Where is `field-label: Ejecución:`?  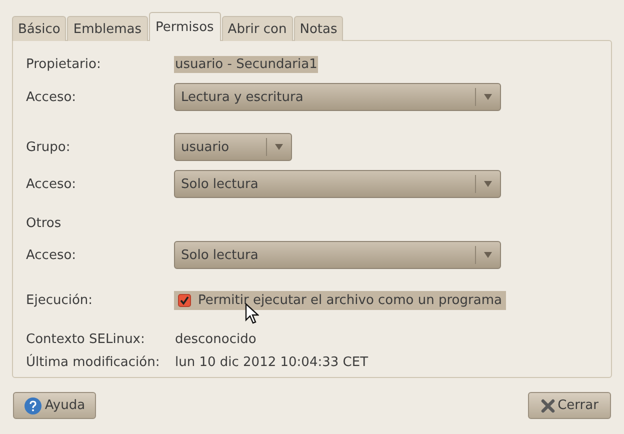
field-label: Ejecución: is located at coordinates (60, 300).